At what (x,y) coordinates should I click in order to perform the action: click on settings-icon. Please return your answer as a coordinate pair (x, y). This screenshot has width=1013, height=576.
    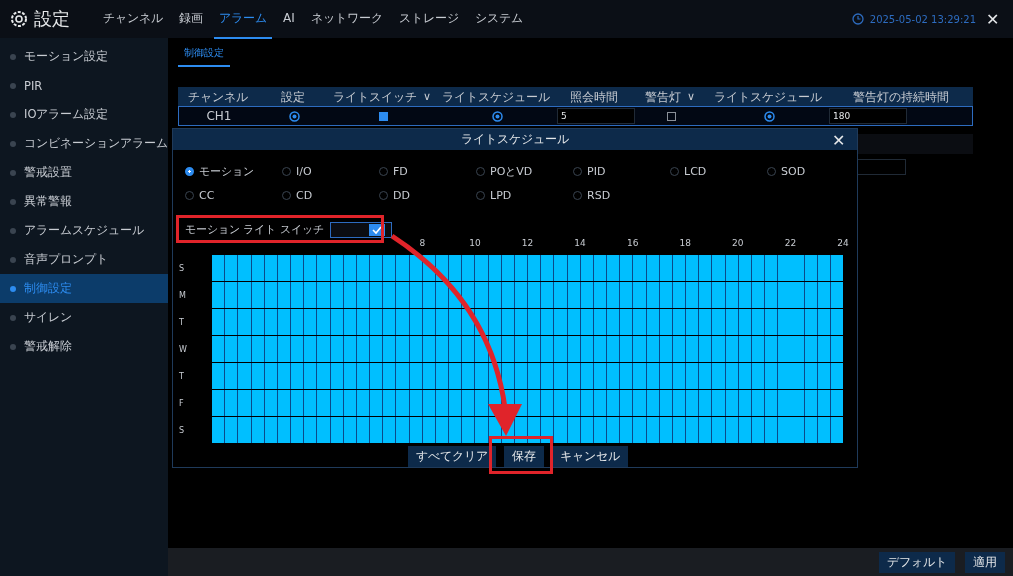
    Looking at the image, I should click on (19, 19).